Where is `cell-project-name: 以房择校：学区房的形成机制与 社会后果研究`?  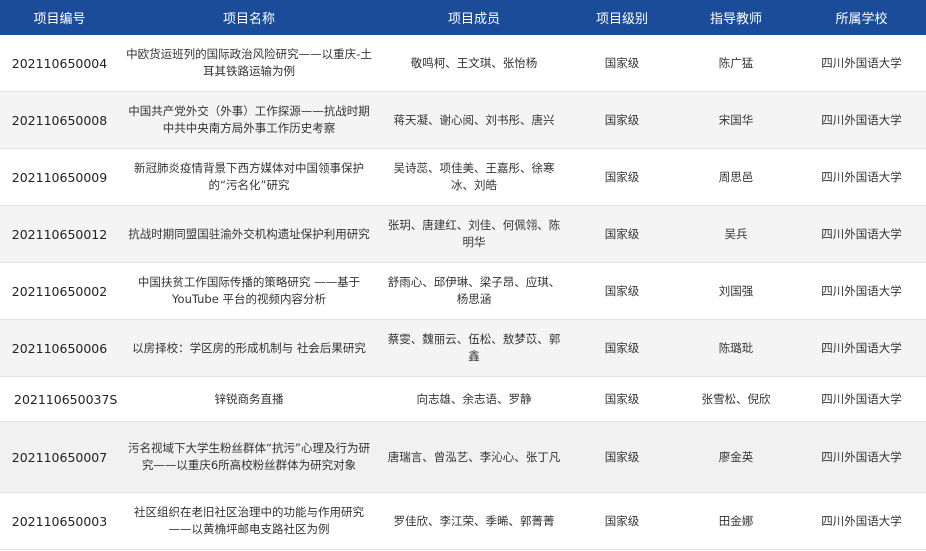 cell-project-name: 以房择校：学区房的形成机制与 社会后果研究 is located at coordinates (249, 348).